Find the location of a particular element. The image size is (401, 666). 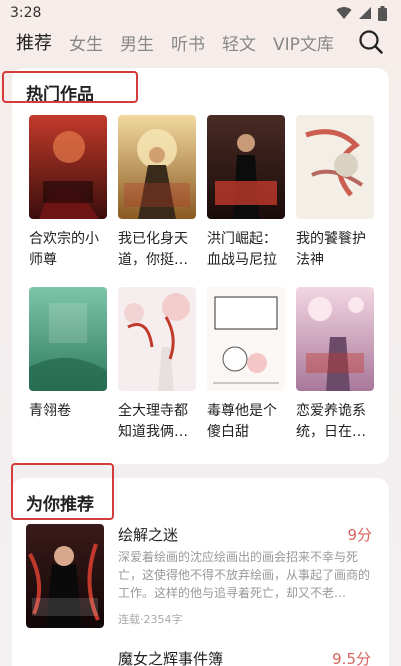

recommend-title: 绘解之迷 is located at coordinates (148, 535).